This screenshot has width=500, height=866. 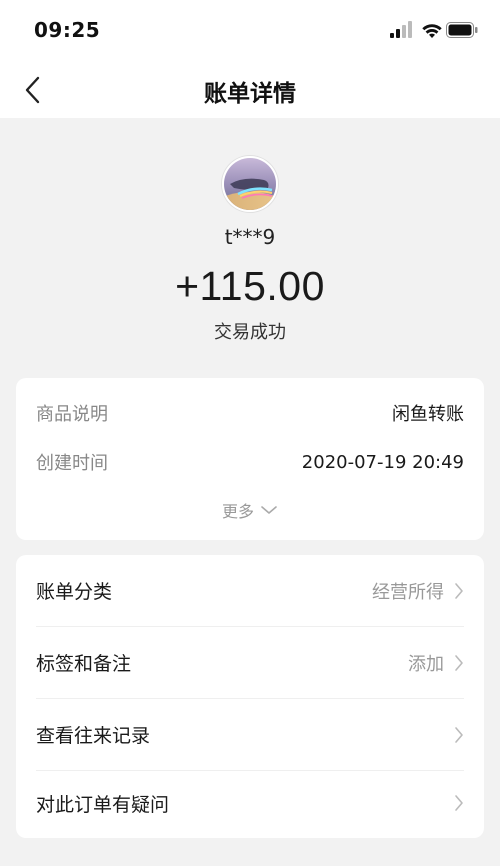 What do you see at coordinates (93, 736) in the screenshot?
I see `action-label: 查看往来记录` at bounding box center [93, 736].